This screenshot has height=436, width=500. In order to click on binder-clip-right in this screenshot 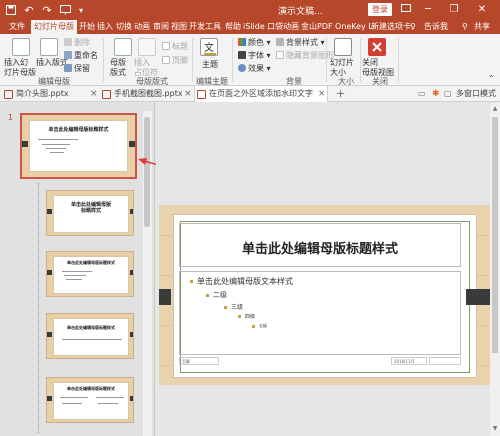, I will do `click(131, 398)`.